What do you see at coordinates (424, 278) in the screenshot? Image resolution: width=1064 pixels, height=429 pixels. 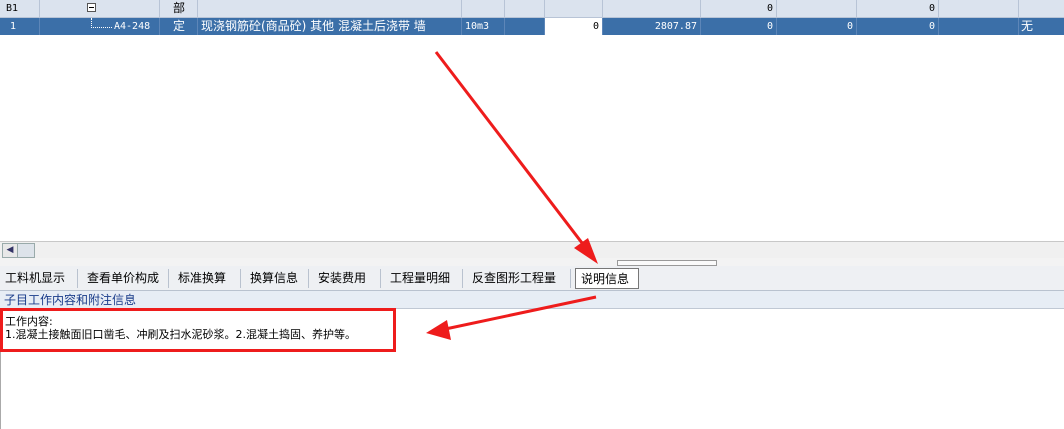 I see `tab-quantity-detail: 工程量明细` at bounding box center [424, 278].